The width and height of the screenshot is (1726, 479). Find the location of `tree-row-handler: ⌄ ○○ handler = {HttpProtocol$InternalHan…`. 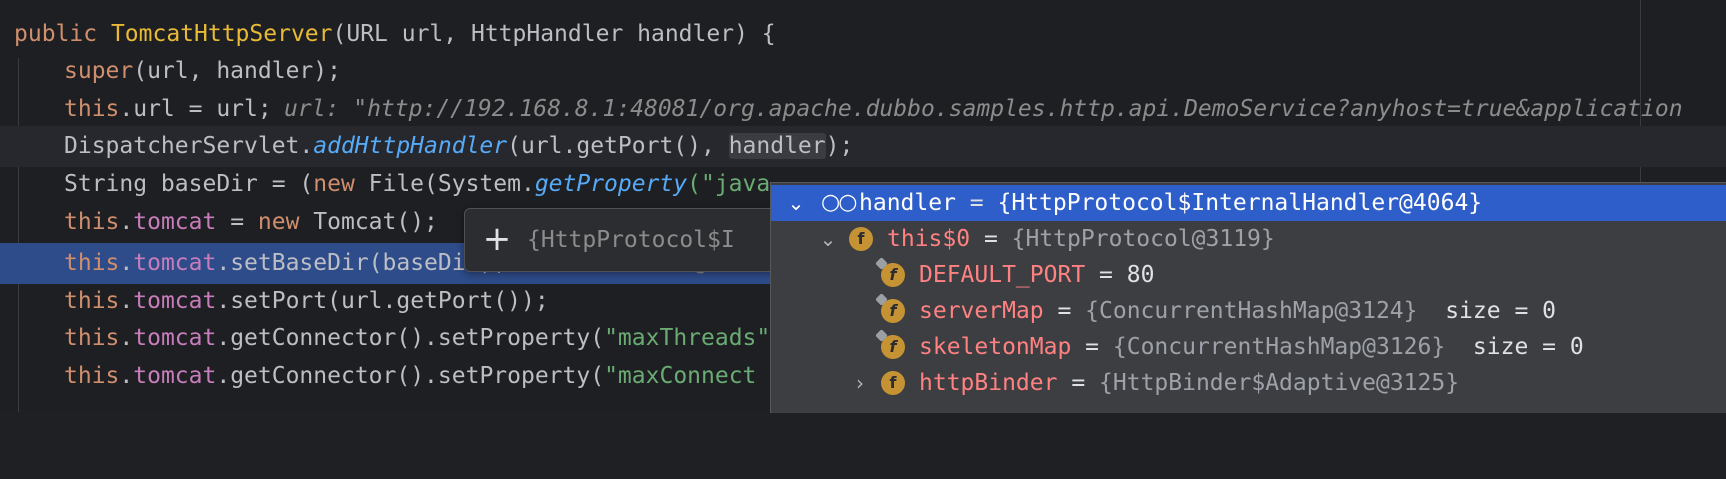

tree-row-handler: ⌄ ○○ handler = {HttpProtocol$InternalHan… is located at coordinates (1248, 203).